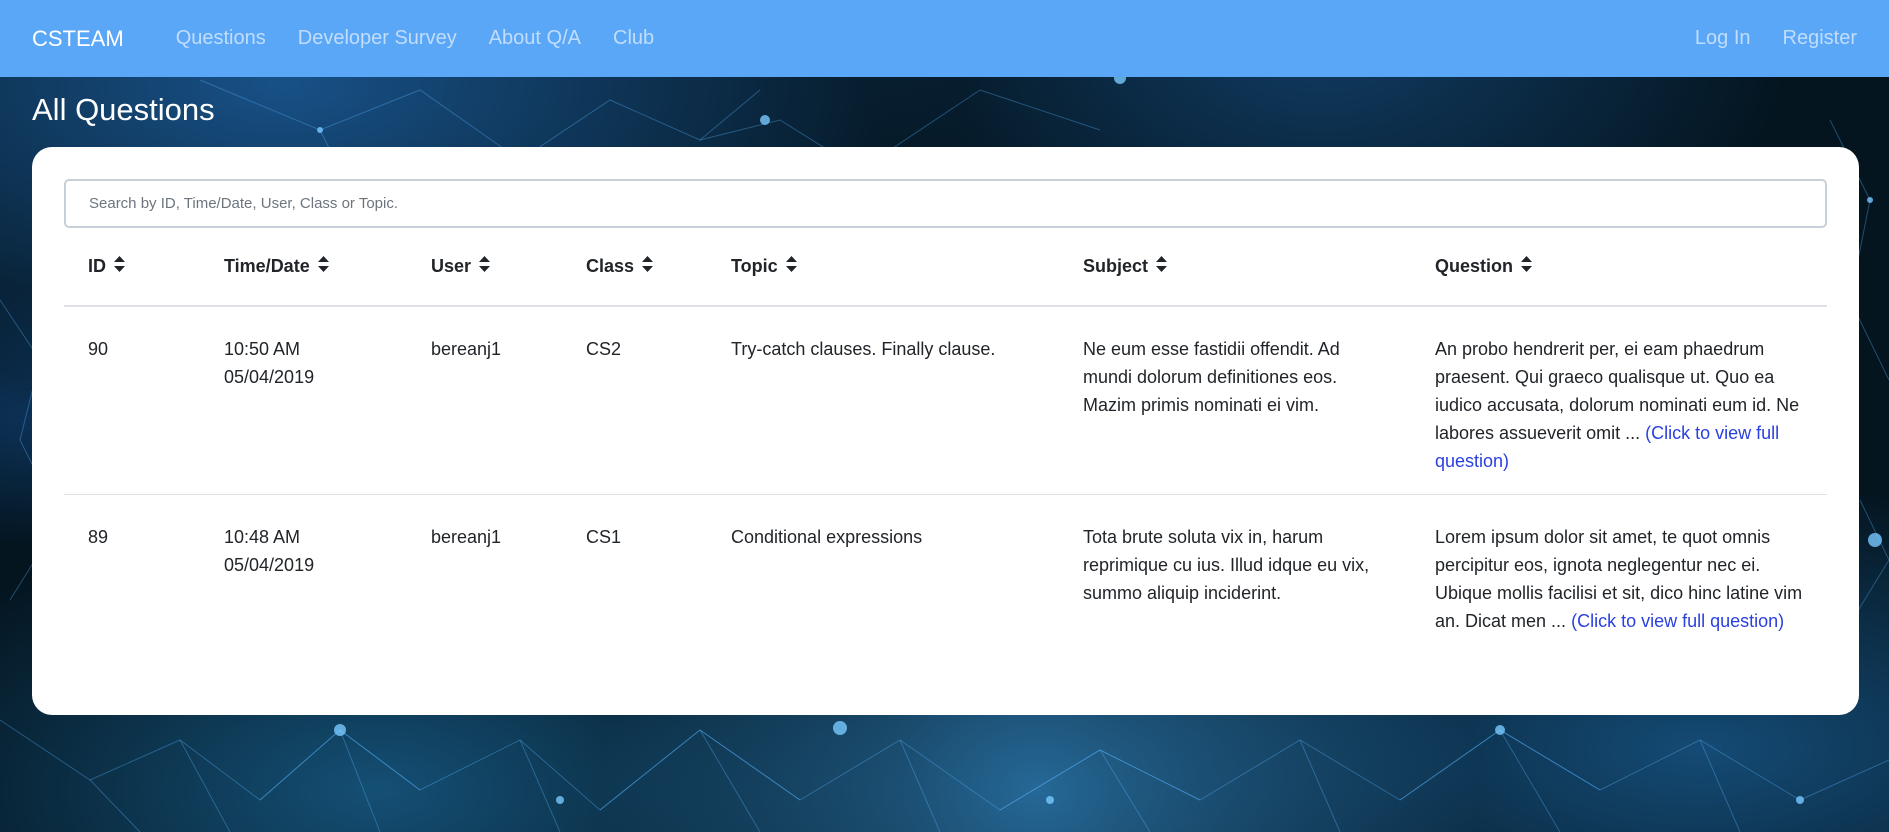 This screenshot has height=832, width=1889. I want to click on column-header-question: Question, so click(1619, 267).